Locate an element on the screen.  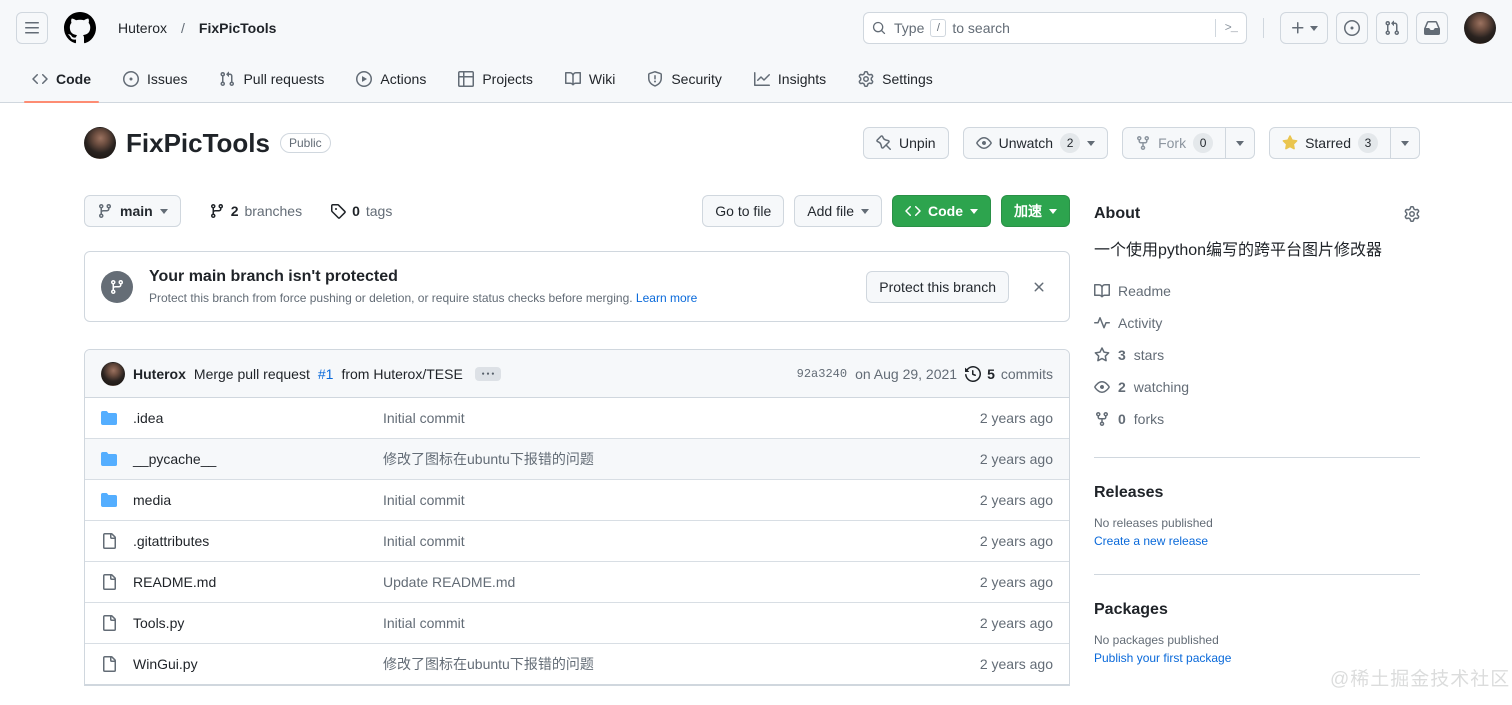
banner-close-button is located at coordinates (1039, 287).